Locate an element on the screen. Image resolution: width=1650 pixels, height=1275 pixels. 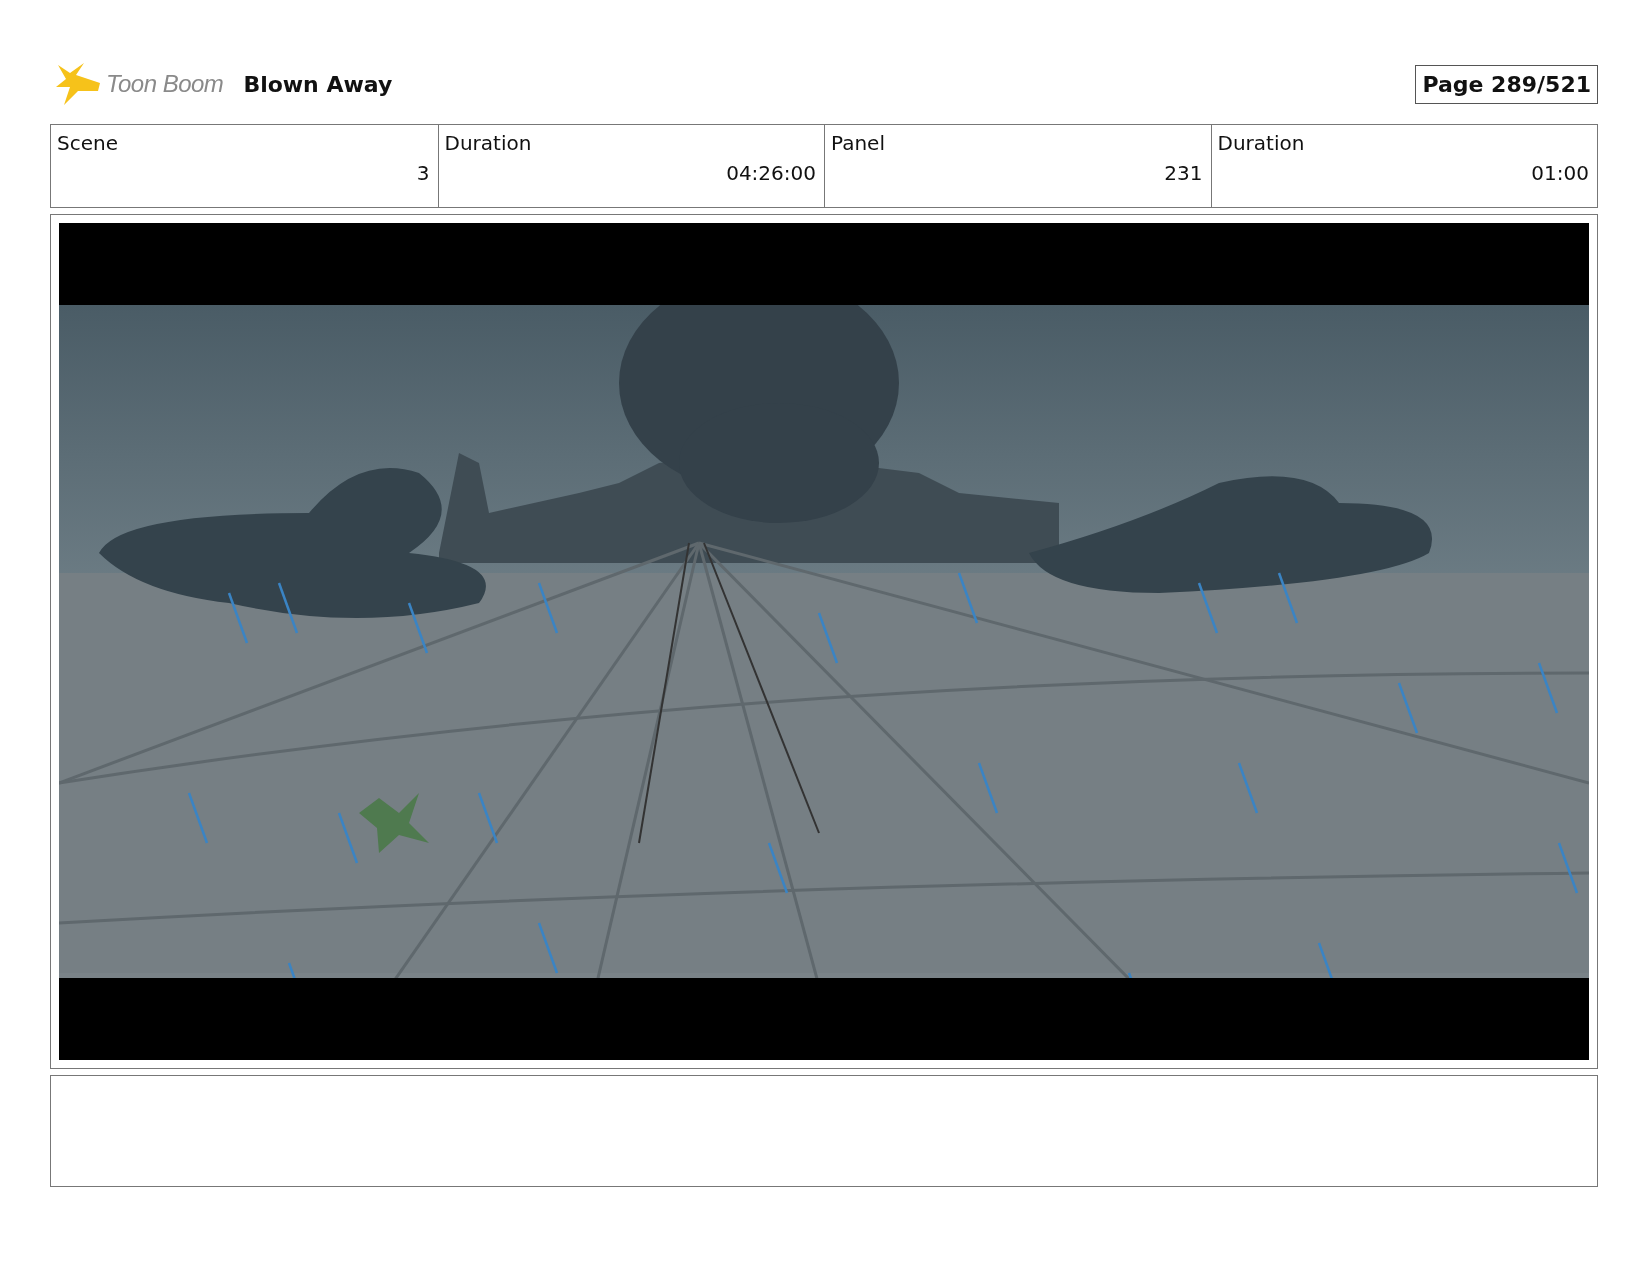
table-cell-text: 231 is located at coordinates (1183, 173).